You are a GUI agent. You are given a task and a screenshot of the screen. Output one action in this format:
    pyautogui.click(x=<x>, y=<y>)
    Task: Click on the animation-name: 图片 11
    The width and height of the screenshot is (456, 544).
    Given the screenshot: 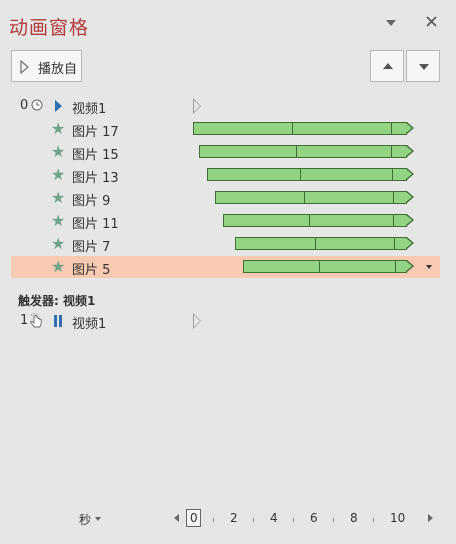 What is the action you would take?
    pyautogui.click(x=95, y=224)
    